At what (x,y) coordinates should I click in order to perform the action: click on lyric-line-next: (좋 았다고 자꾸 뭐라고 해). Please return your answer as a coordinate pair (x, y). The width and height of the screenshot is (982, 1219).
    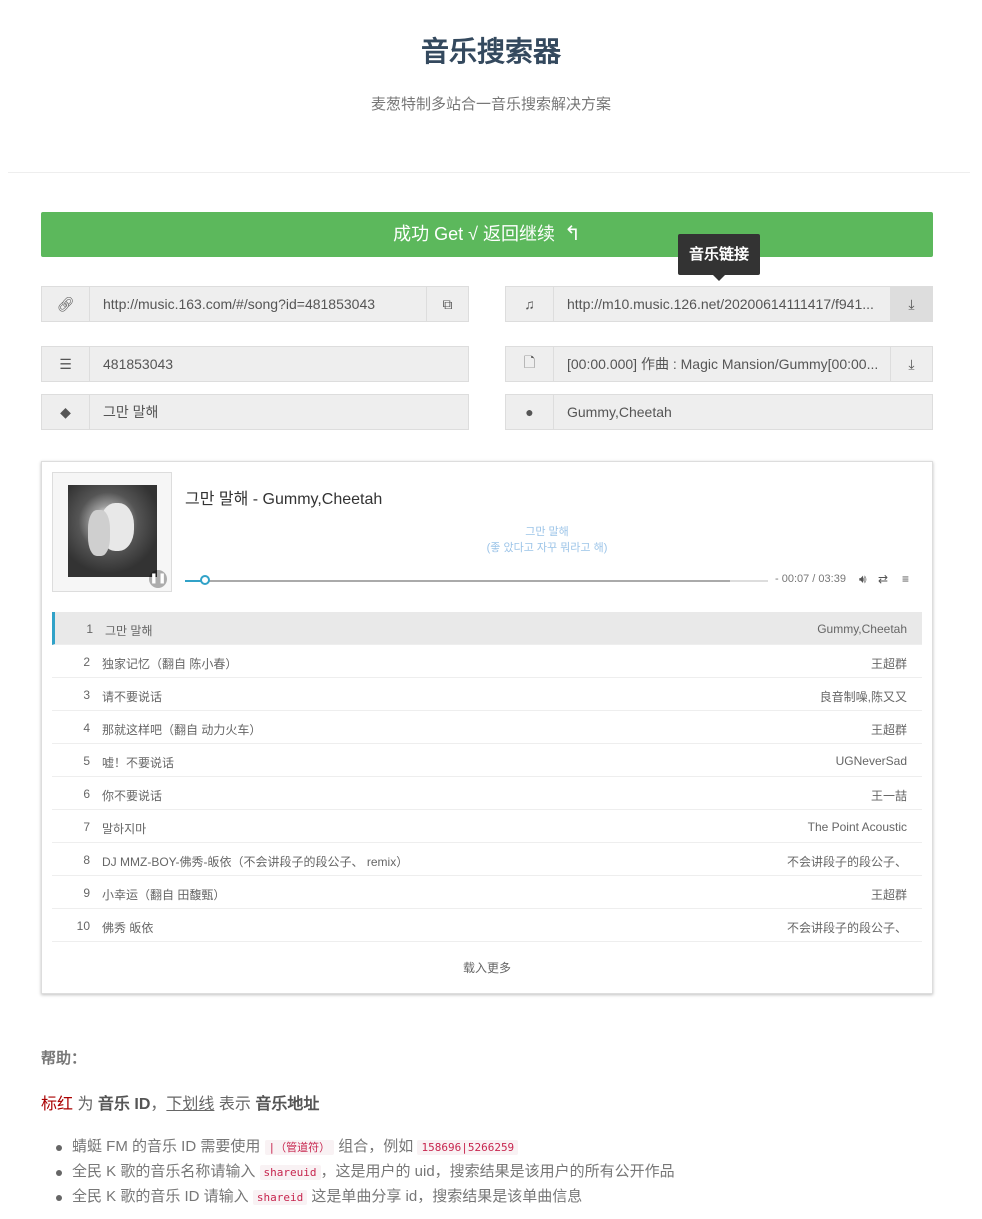
    Looking at the image, I should click on (547, 548).